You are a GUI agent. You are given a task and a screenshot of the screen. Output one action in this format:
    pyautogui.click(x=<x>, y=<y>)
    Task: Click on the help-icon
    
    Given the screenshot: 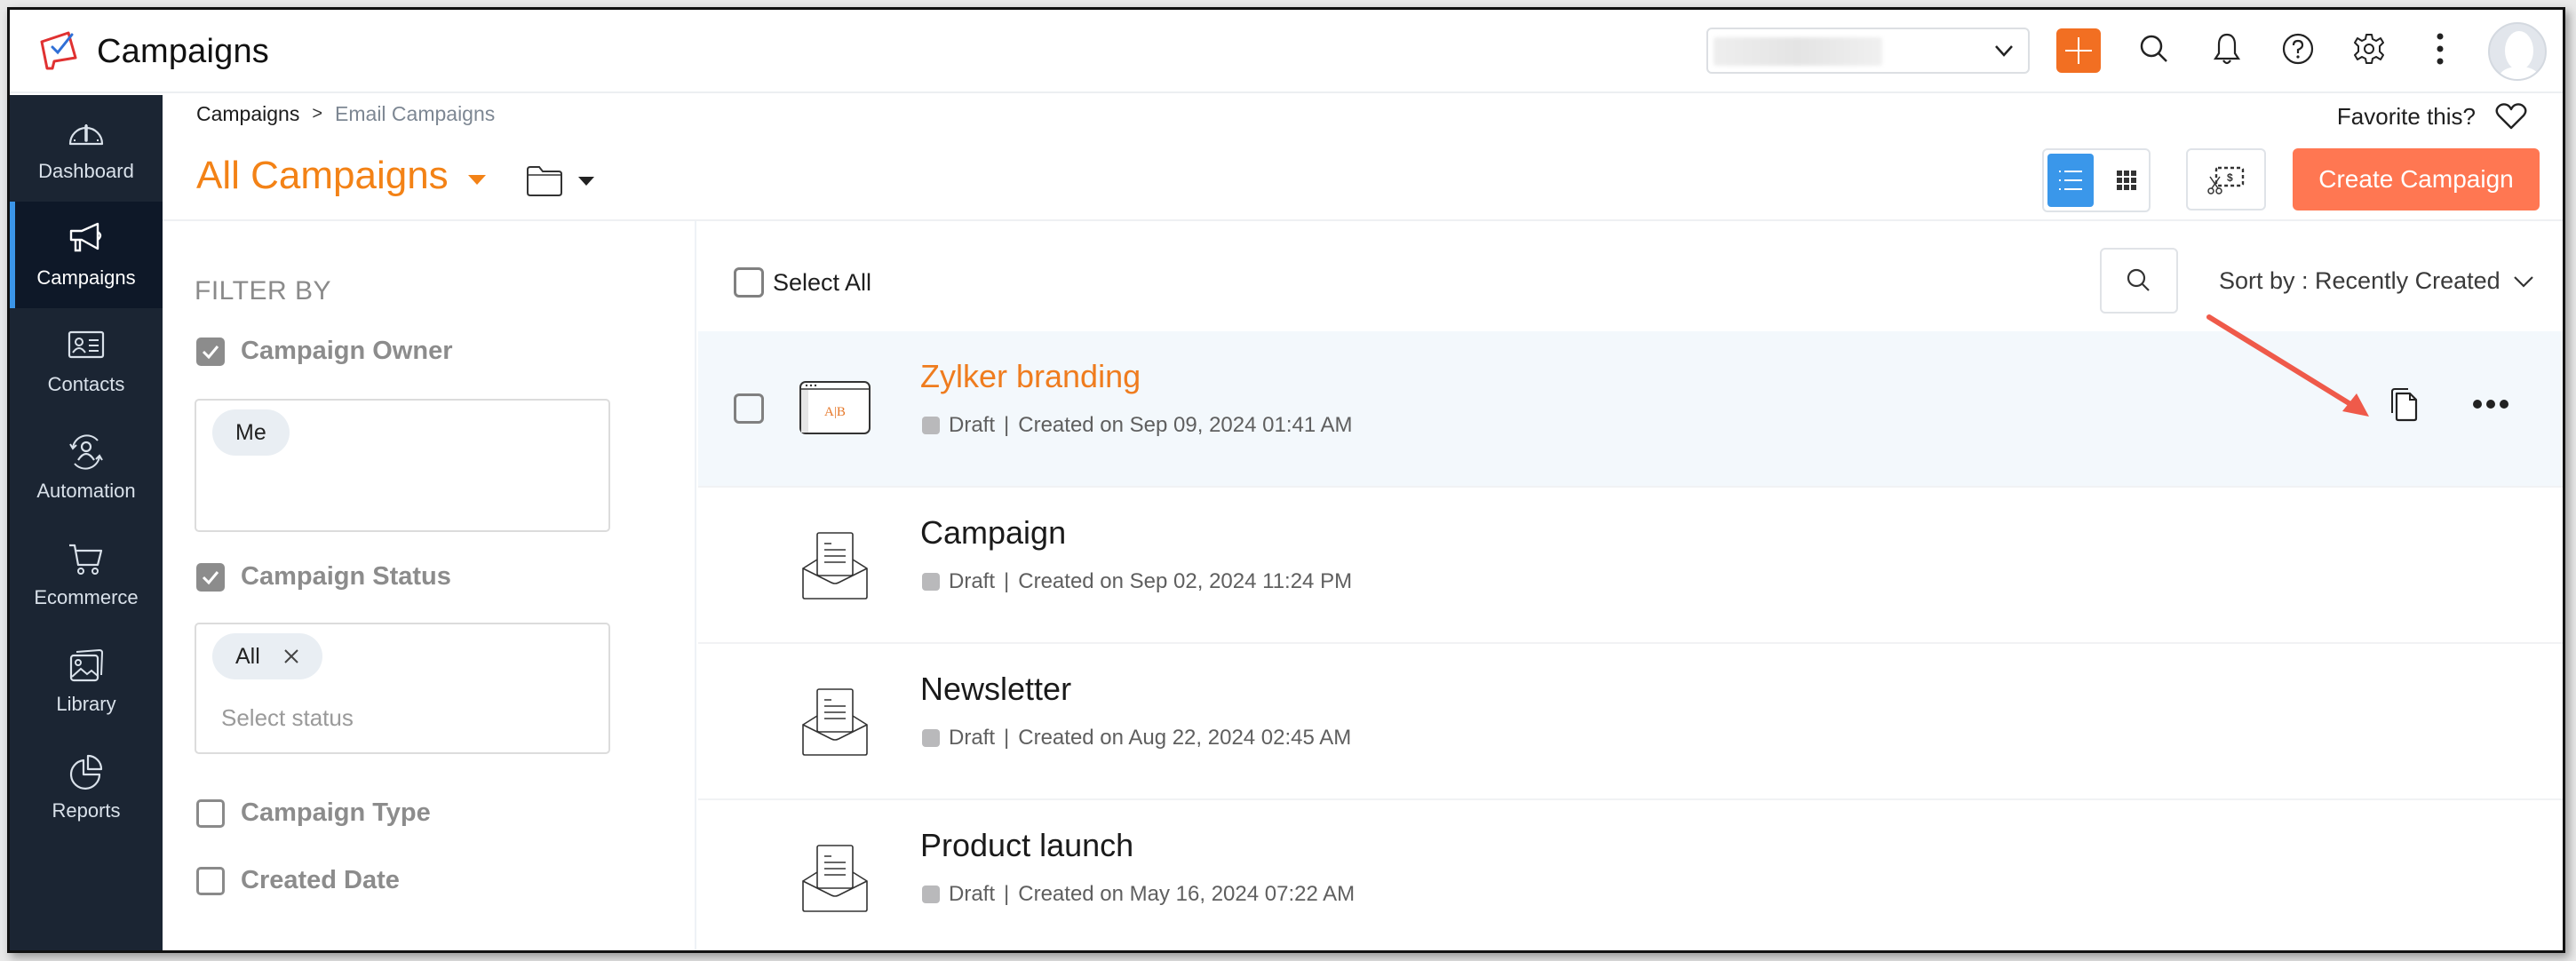 What is the action you would take?
    pyautogui.click(x=2298, y=49)
    